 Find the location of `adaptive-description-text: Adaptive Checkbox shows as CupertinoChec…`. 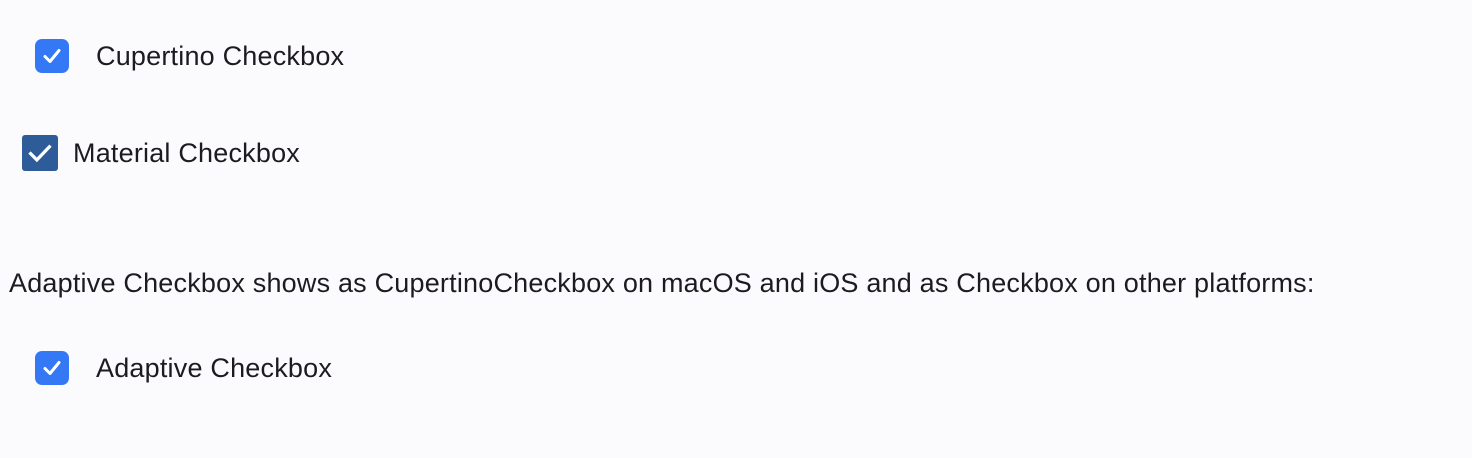

adaptive-description-text: Adaptive Checkbox shows as CupertinoChec… is located at coordinates (662, 283).